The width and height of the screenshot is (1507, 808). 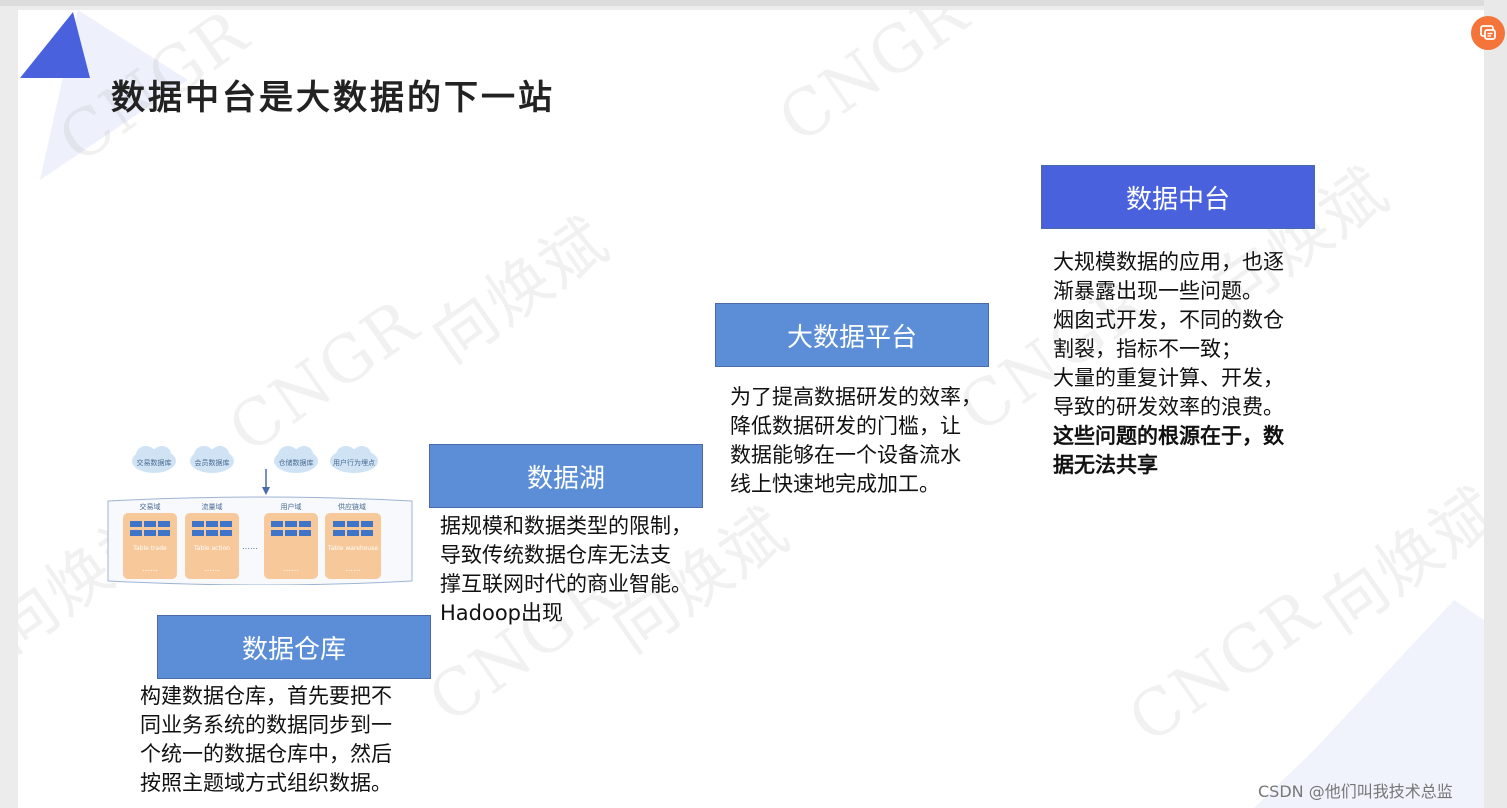 I want to click on text-line: 导致的研发效率的浪费。, so click(x=1168, y=407).